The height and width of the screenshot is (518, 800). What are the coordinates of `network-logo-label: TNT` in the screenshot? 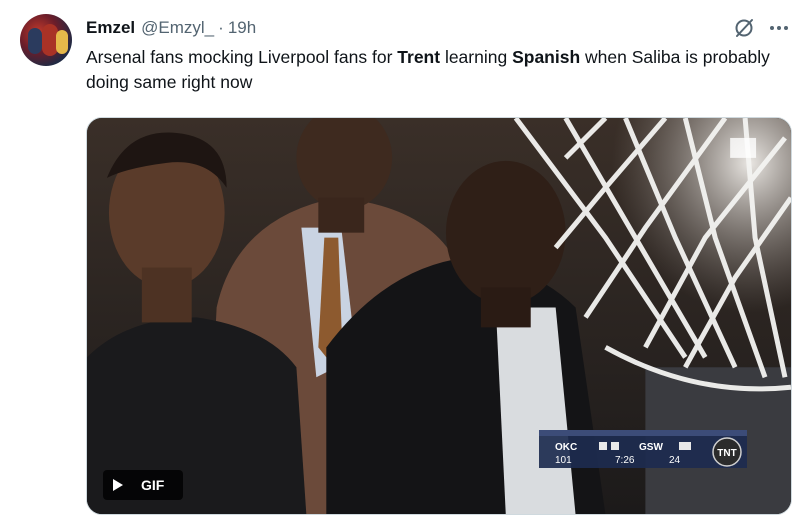 It's located at (726, 453).